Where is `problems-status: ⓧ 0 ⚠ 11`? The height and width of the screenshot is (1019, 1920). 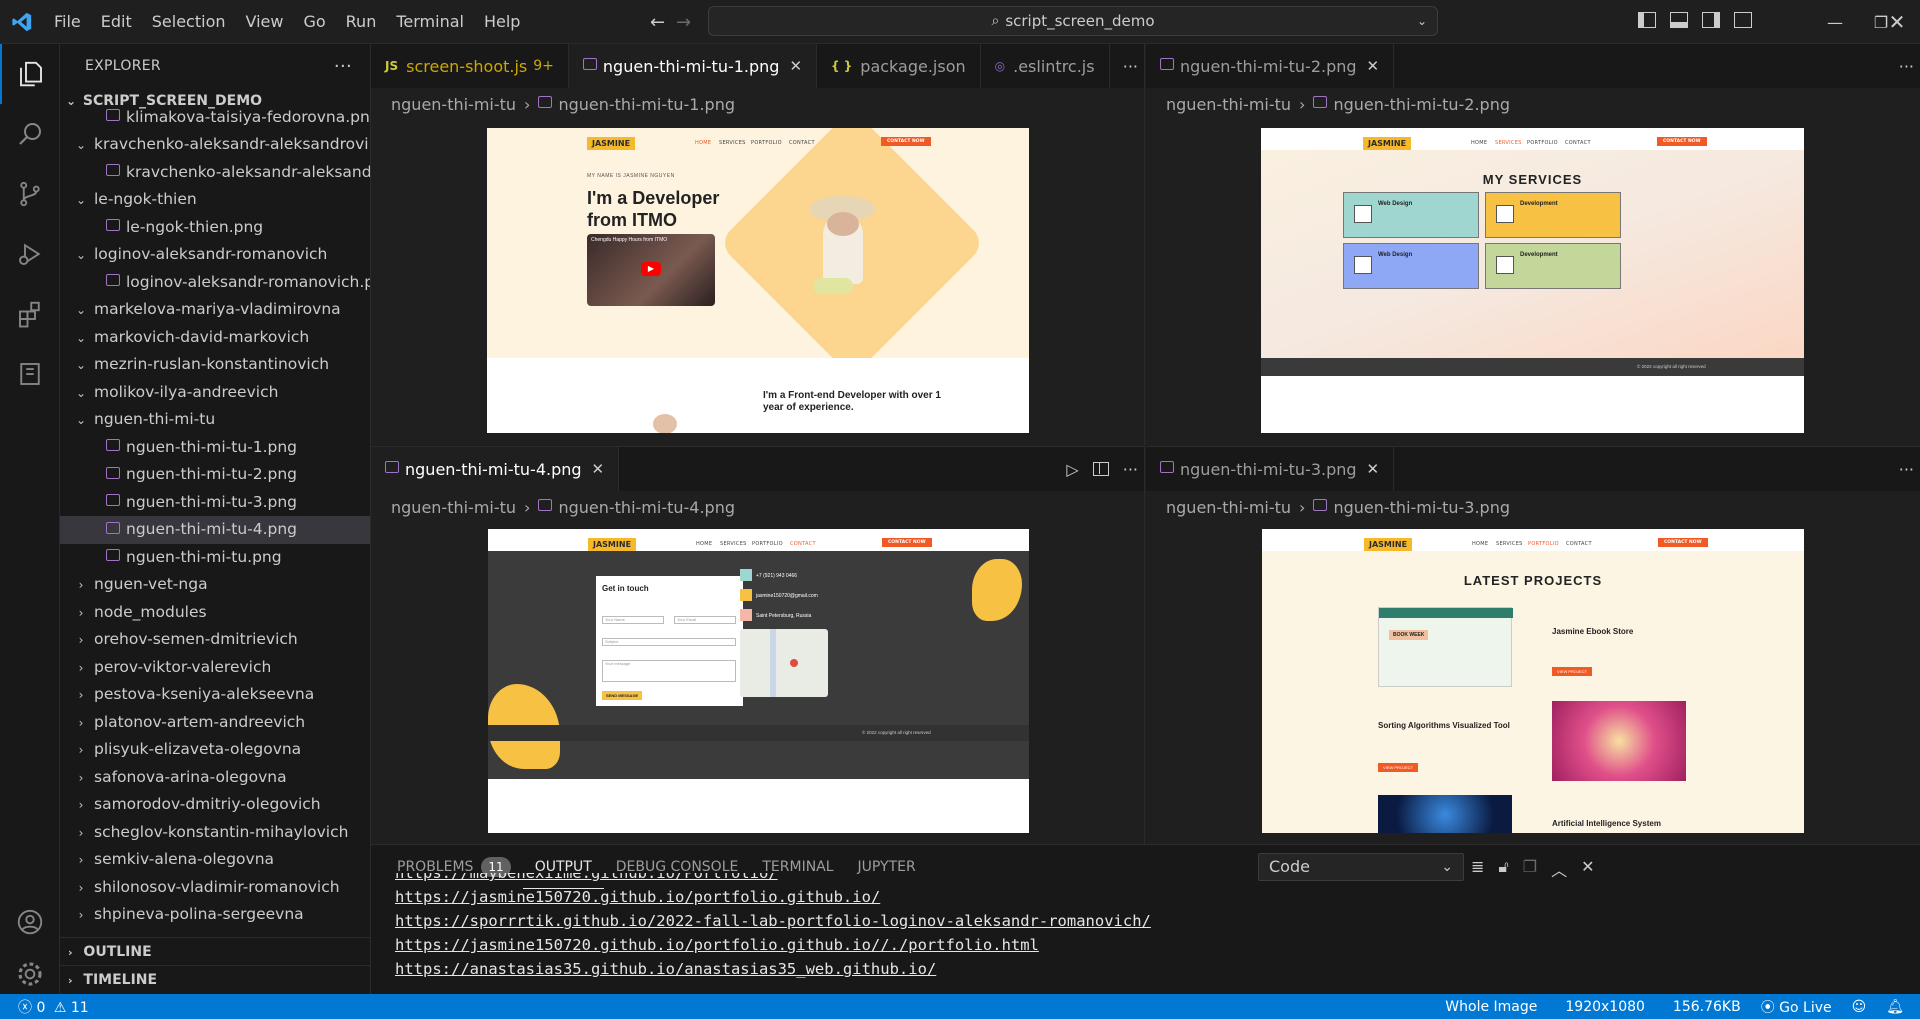 problems-status: ⓧ 0 ⚠ 11 is located at coordinates (49, 1007).